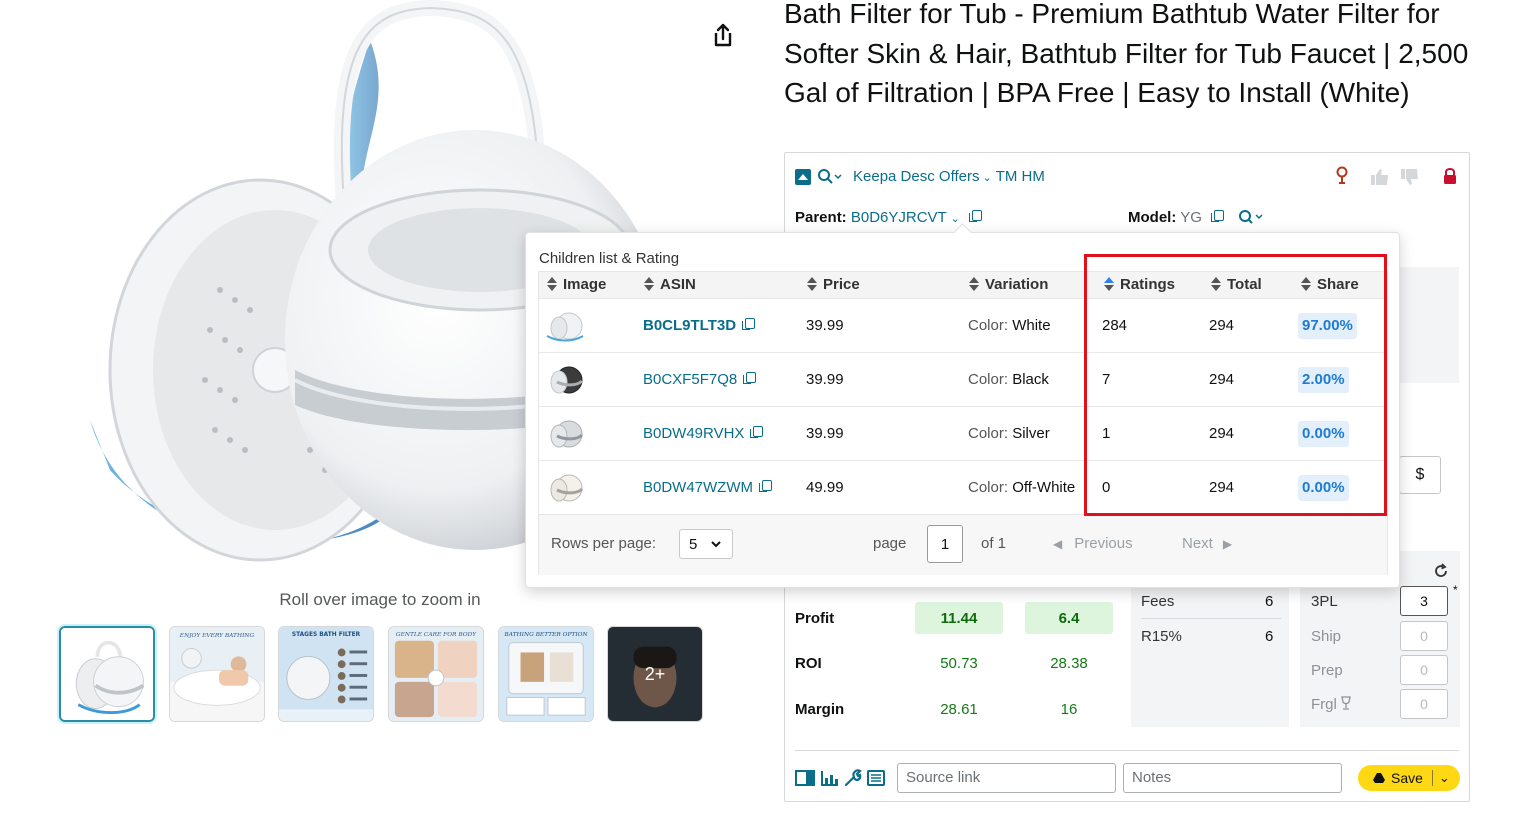 The image size is (1520, 813). What do you see at coordinates (217, 636) in the screenshot?
I see `svg-text: ENJOY EVERY BATHING` at bounding box center [217, 636].